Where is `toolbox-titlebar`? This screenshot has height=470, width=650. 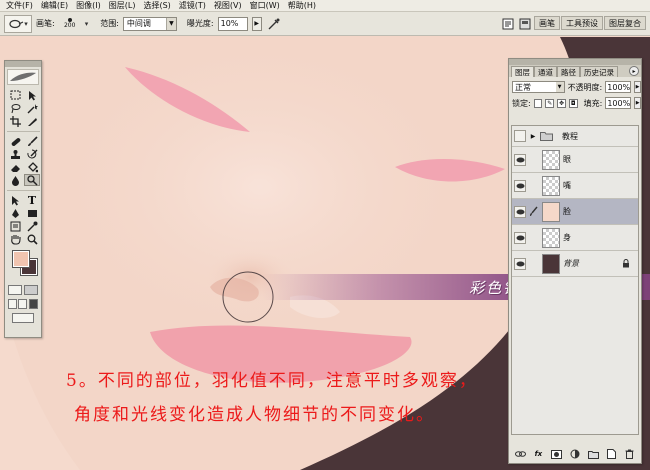
toolbox-titlebar is located at coordinates (23, 64).